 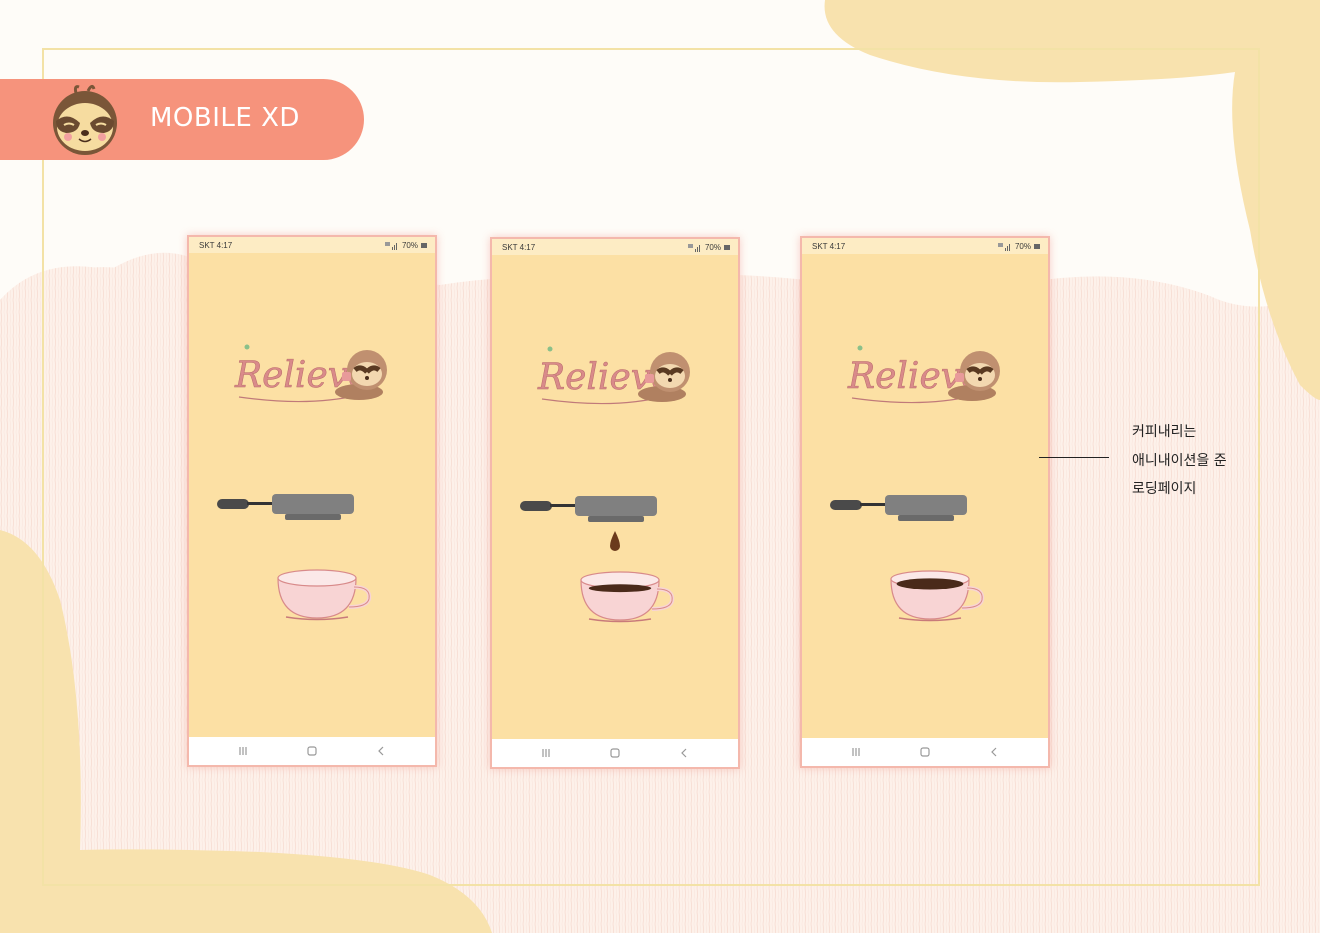 I want to click on phone-screen-2: SKT 4:17 70% Relieve, so click(x=615, y=503).